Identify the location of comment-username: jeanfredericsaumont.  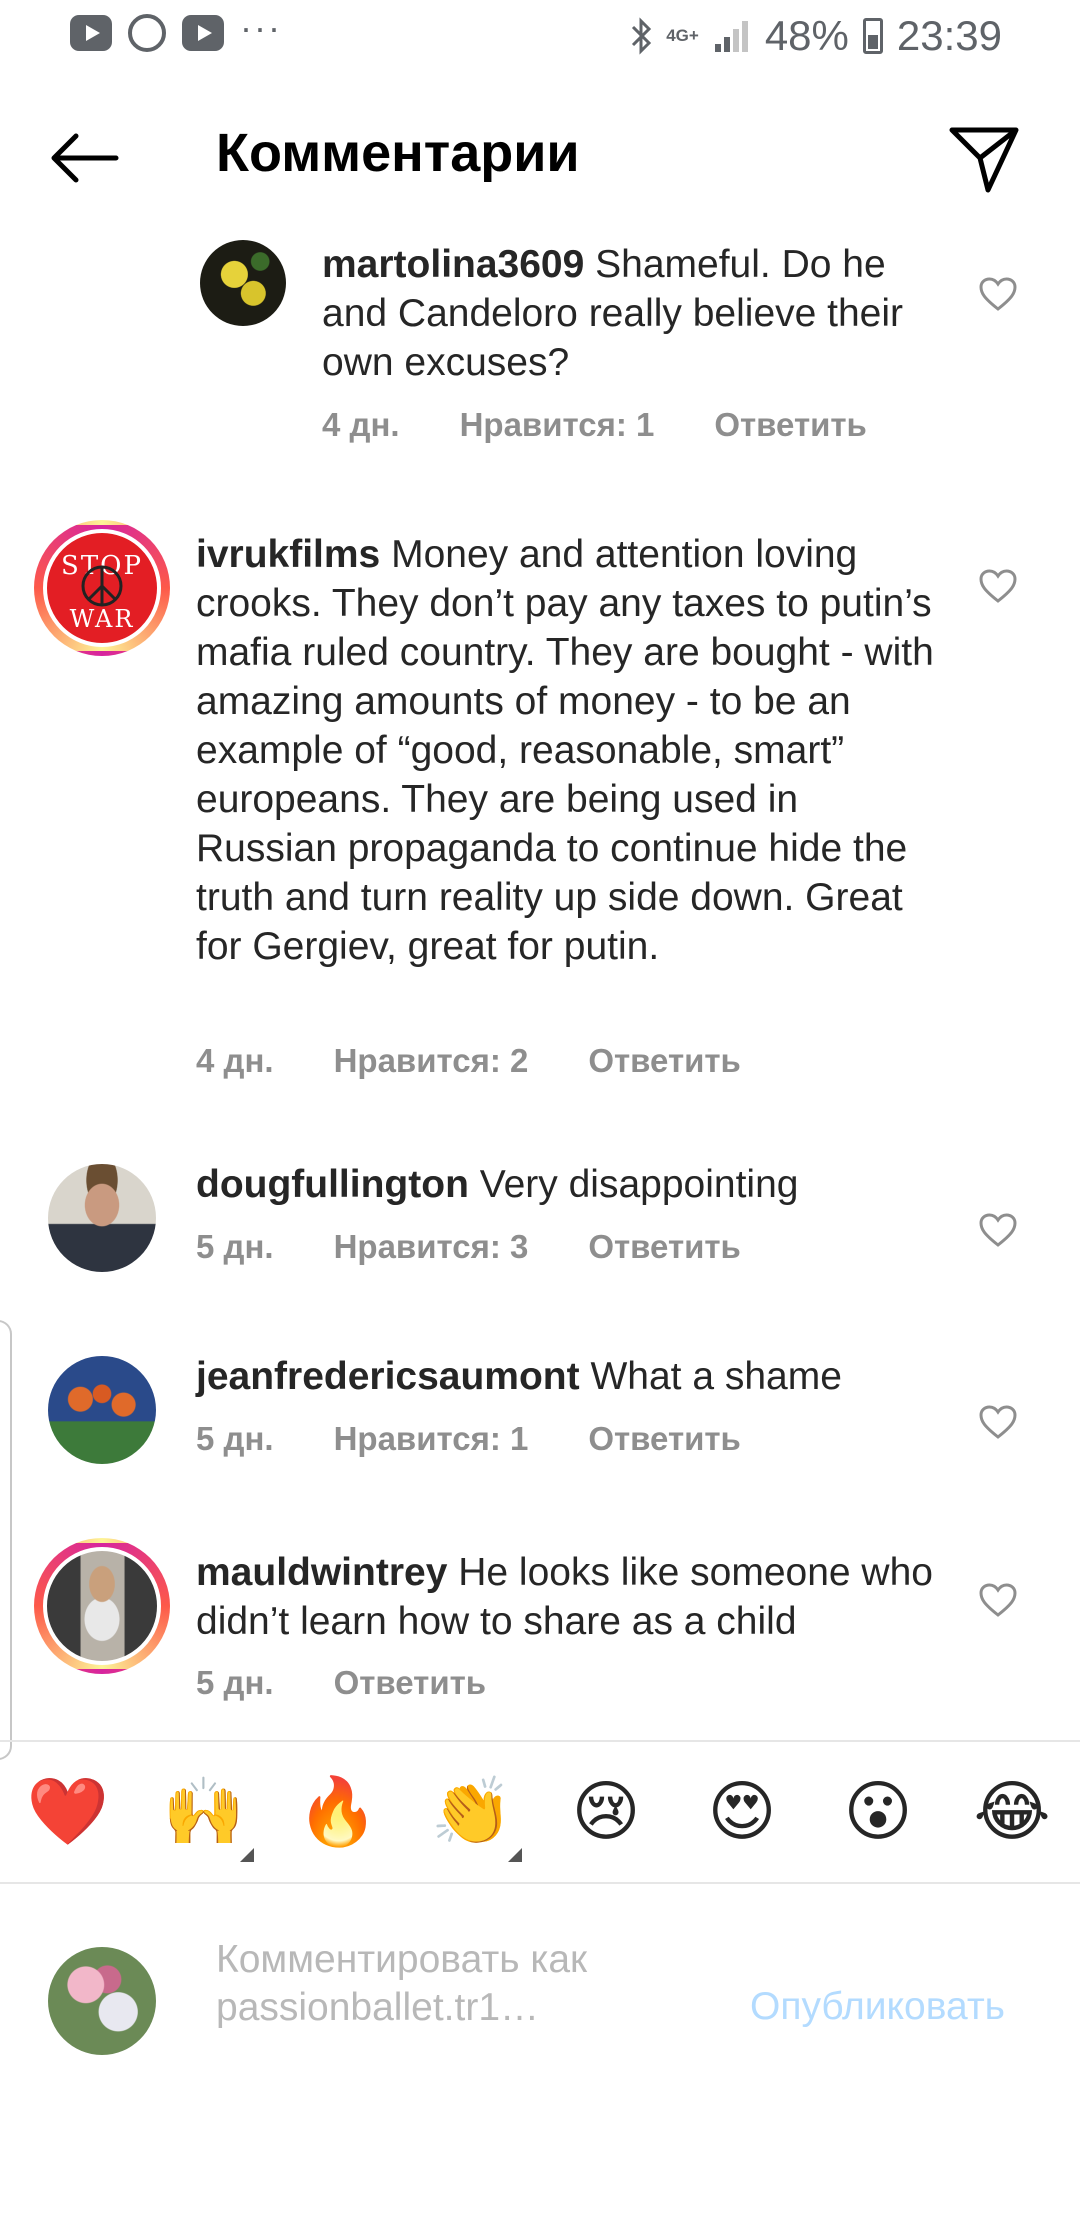
(388, 1376).